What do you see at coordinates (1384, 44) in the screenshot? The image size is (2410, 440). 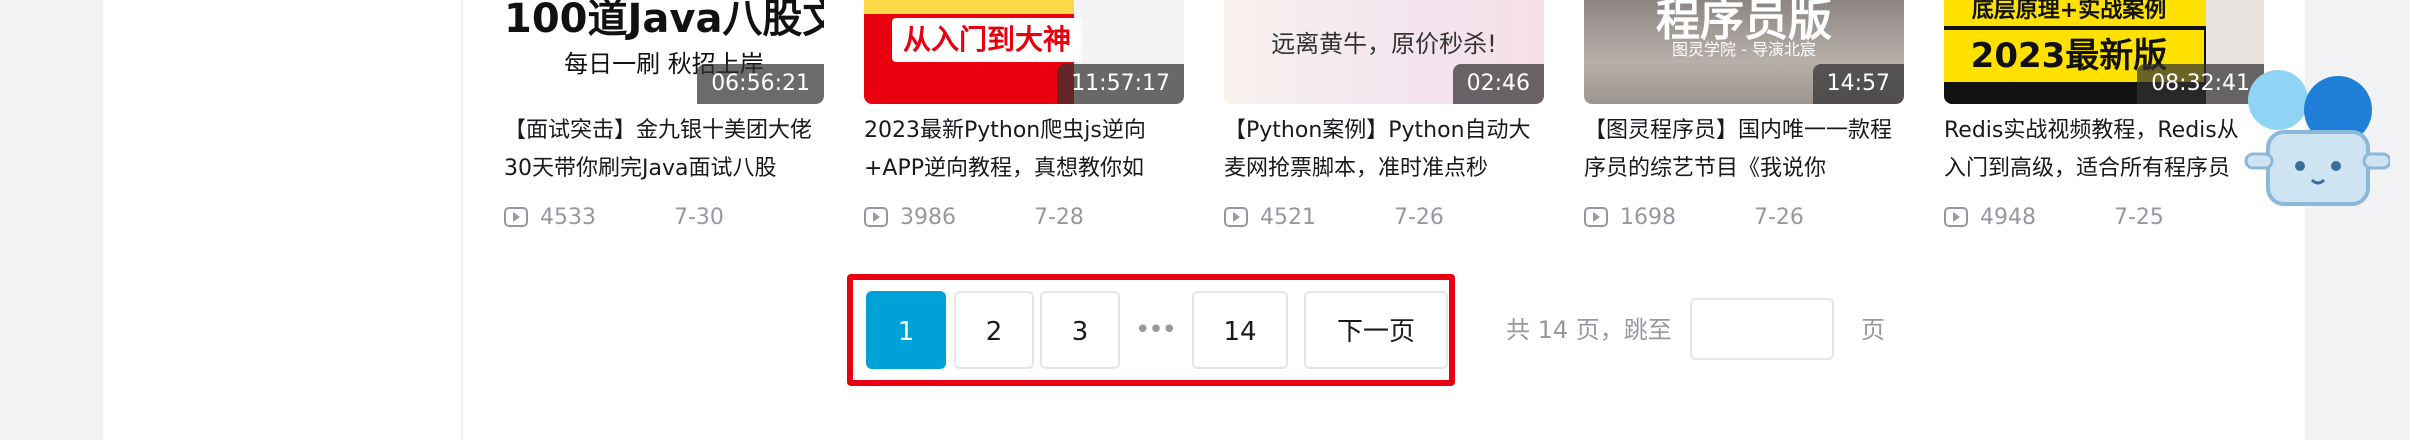 I see `thumbnail-headline: 远离黄牛，原价秒杀!` at bounding box center [1384, 44].